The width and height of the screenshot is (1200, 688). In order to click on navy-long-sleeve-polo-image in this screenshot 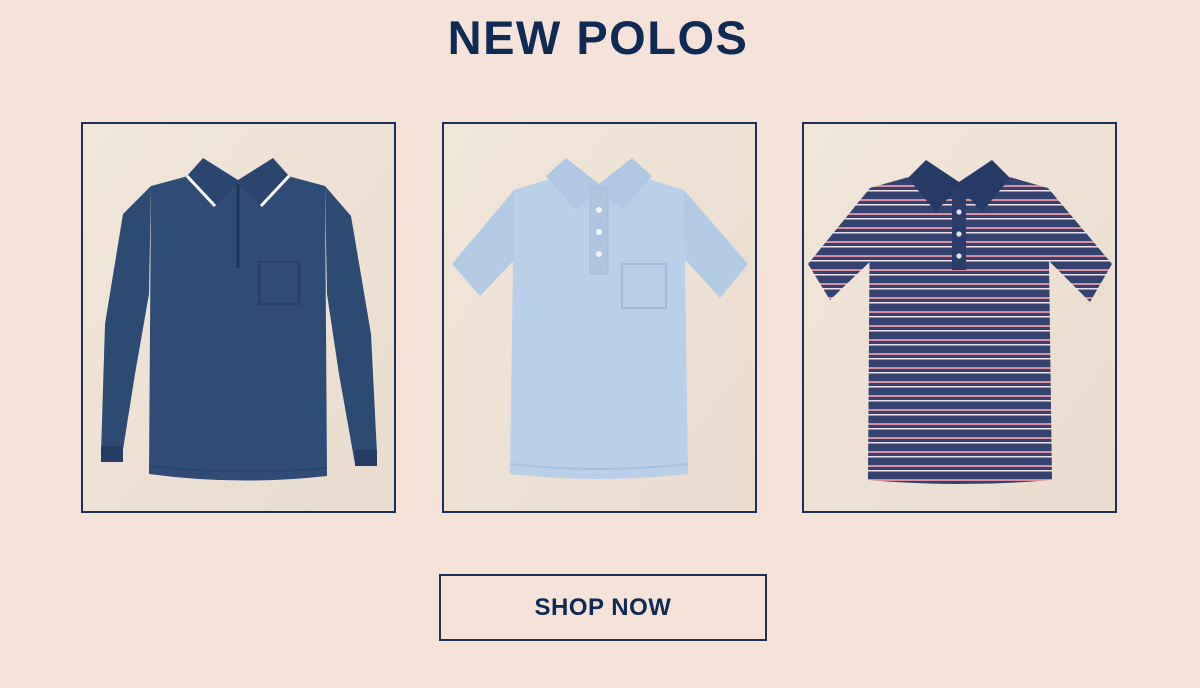, I will do `click(238, 317)`.